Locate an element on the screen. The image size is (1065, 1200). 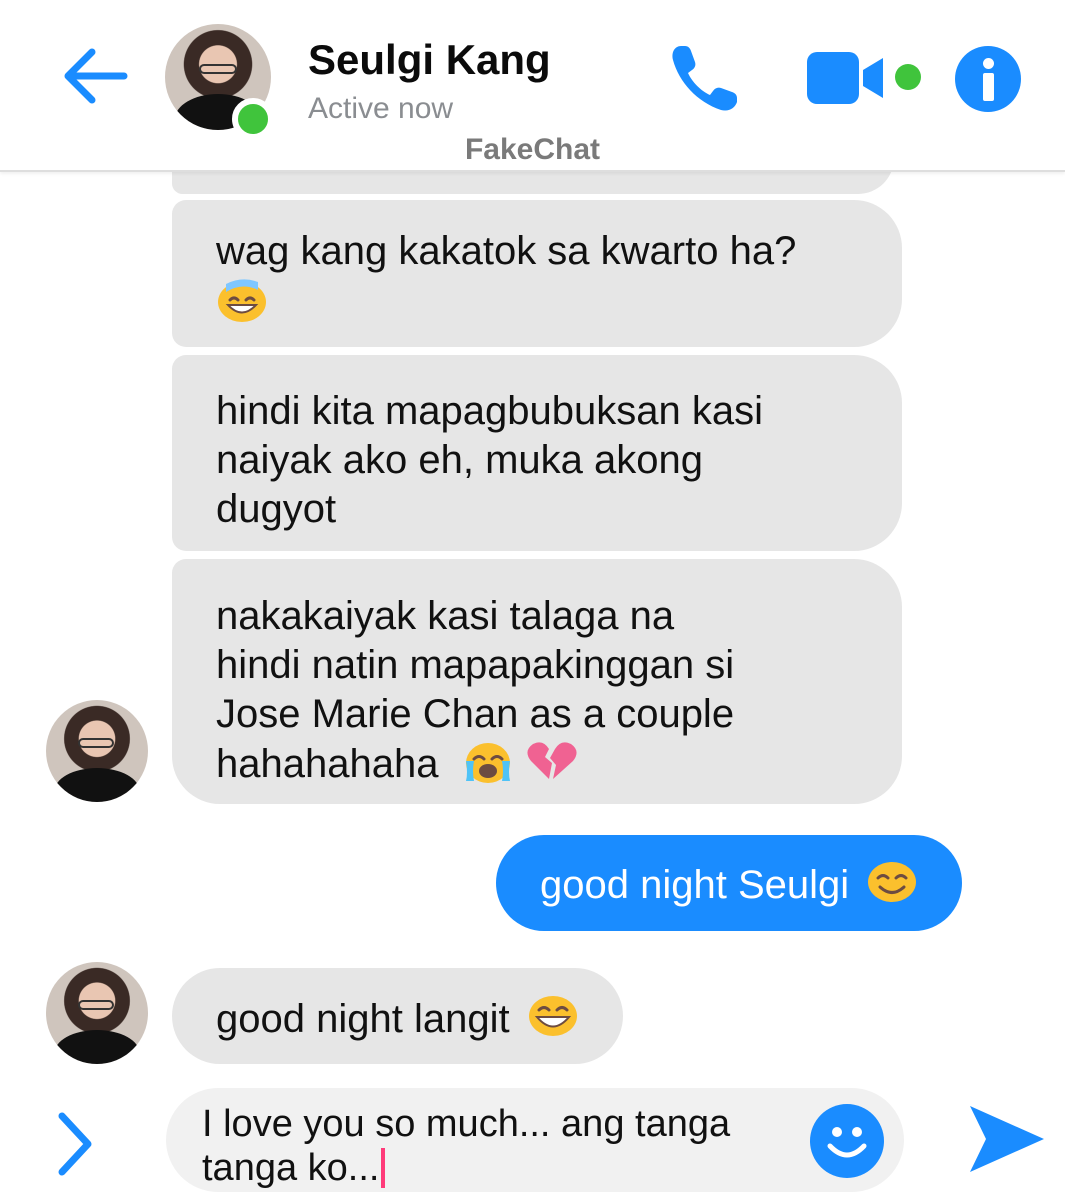
video-active-dot is located at coordinates (908, 77).